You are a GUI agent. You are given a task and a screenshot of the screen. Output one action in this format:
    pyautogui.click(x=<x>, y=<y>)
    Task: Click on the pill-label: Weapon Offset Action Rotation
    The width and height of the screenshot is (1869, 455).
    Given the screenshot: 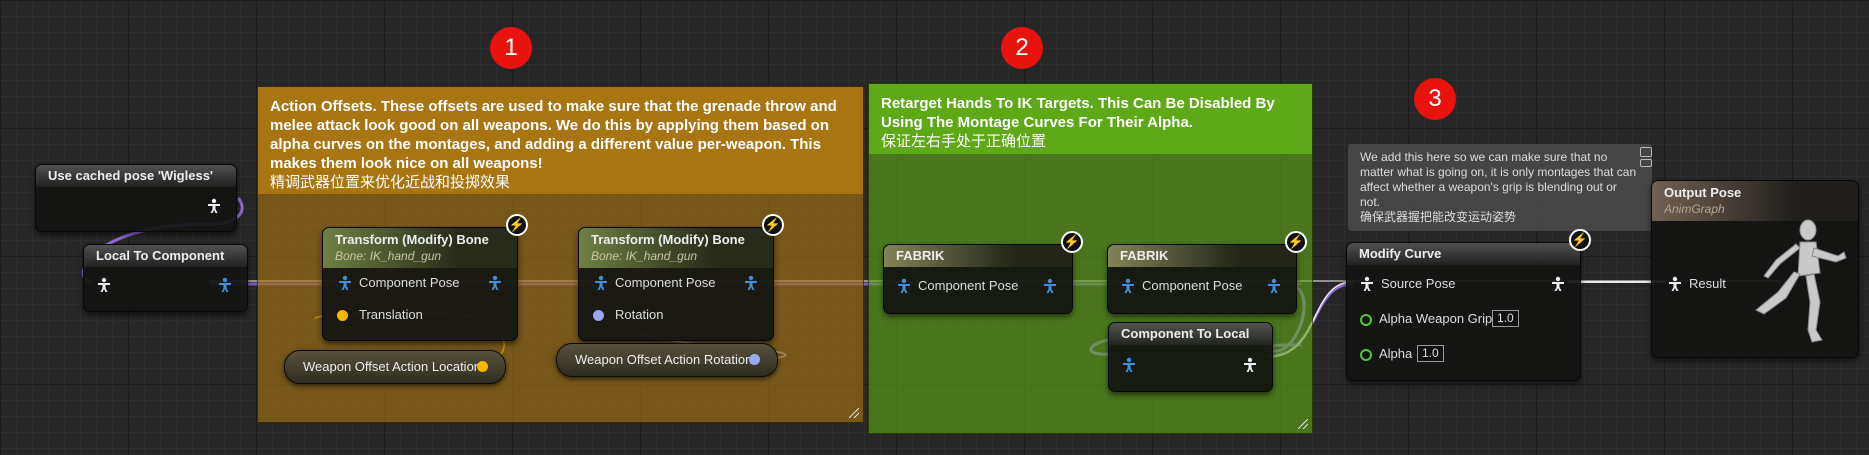 What is the action you would take?
    pyautogui.click(x=664, y=359)
    